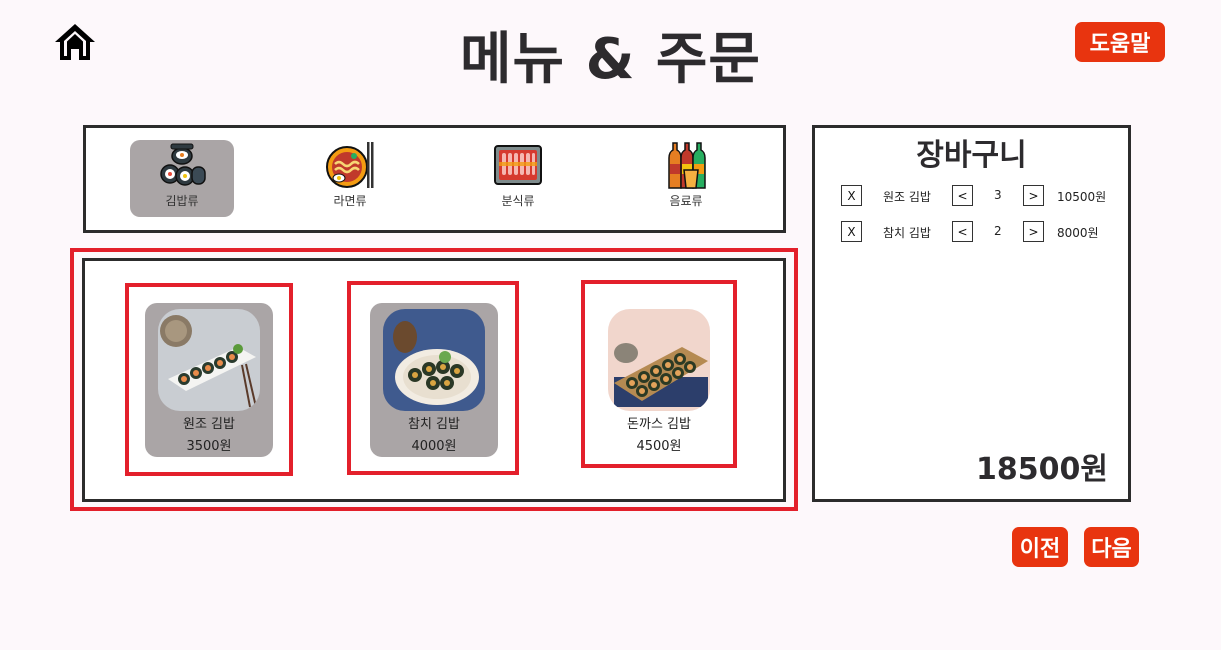 This screenshot has width=1221, height=650. What do you see at coordinates (518, 201) in the screenshot?
I see `tab-label: 분식류` at bounding box center [518, 201].